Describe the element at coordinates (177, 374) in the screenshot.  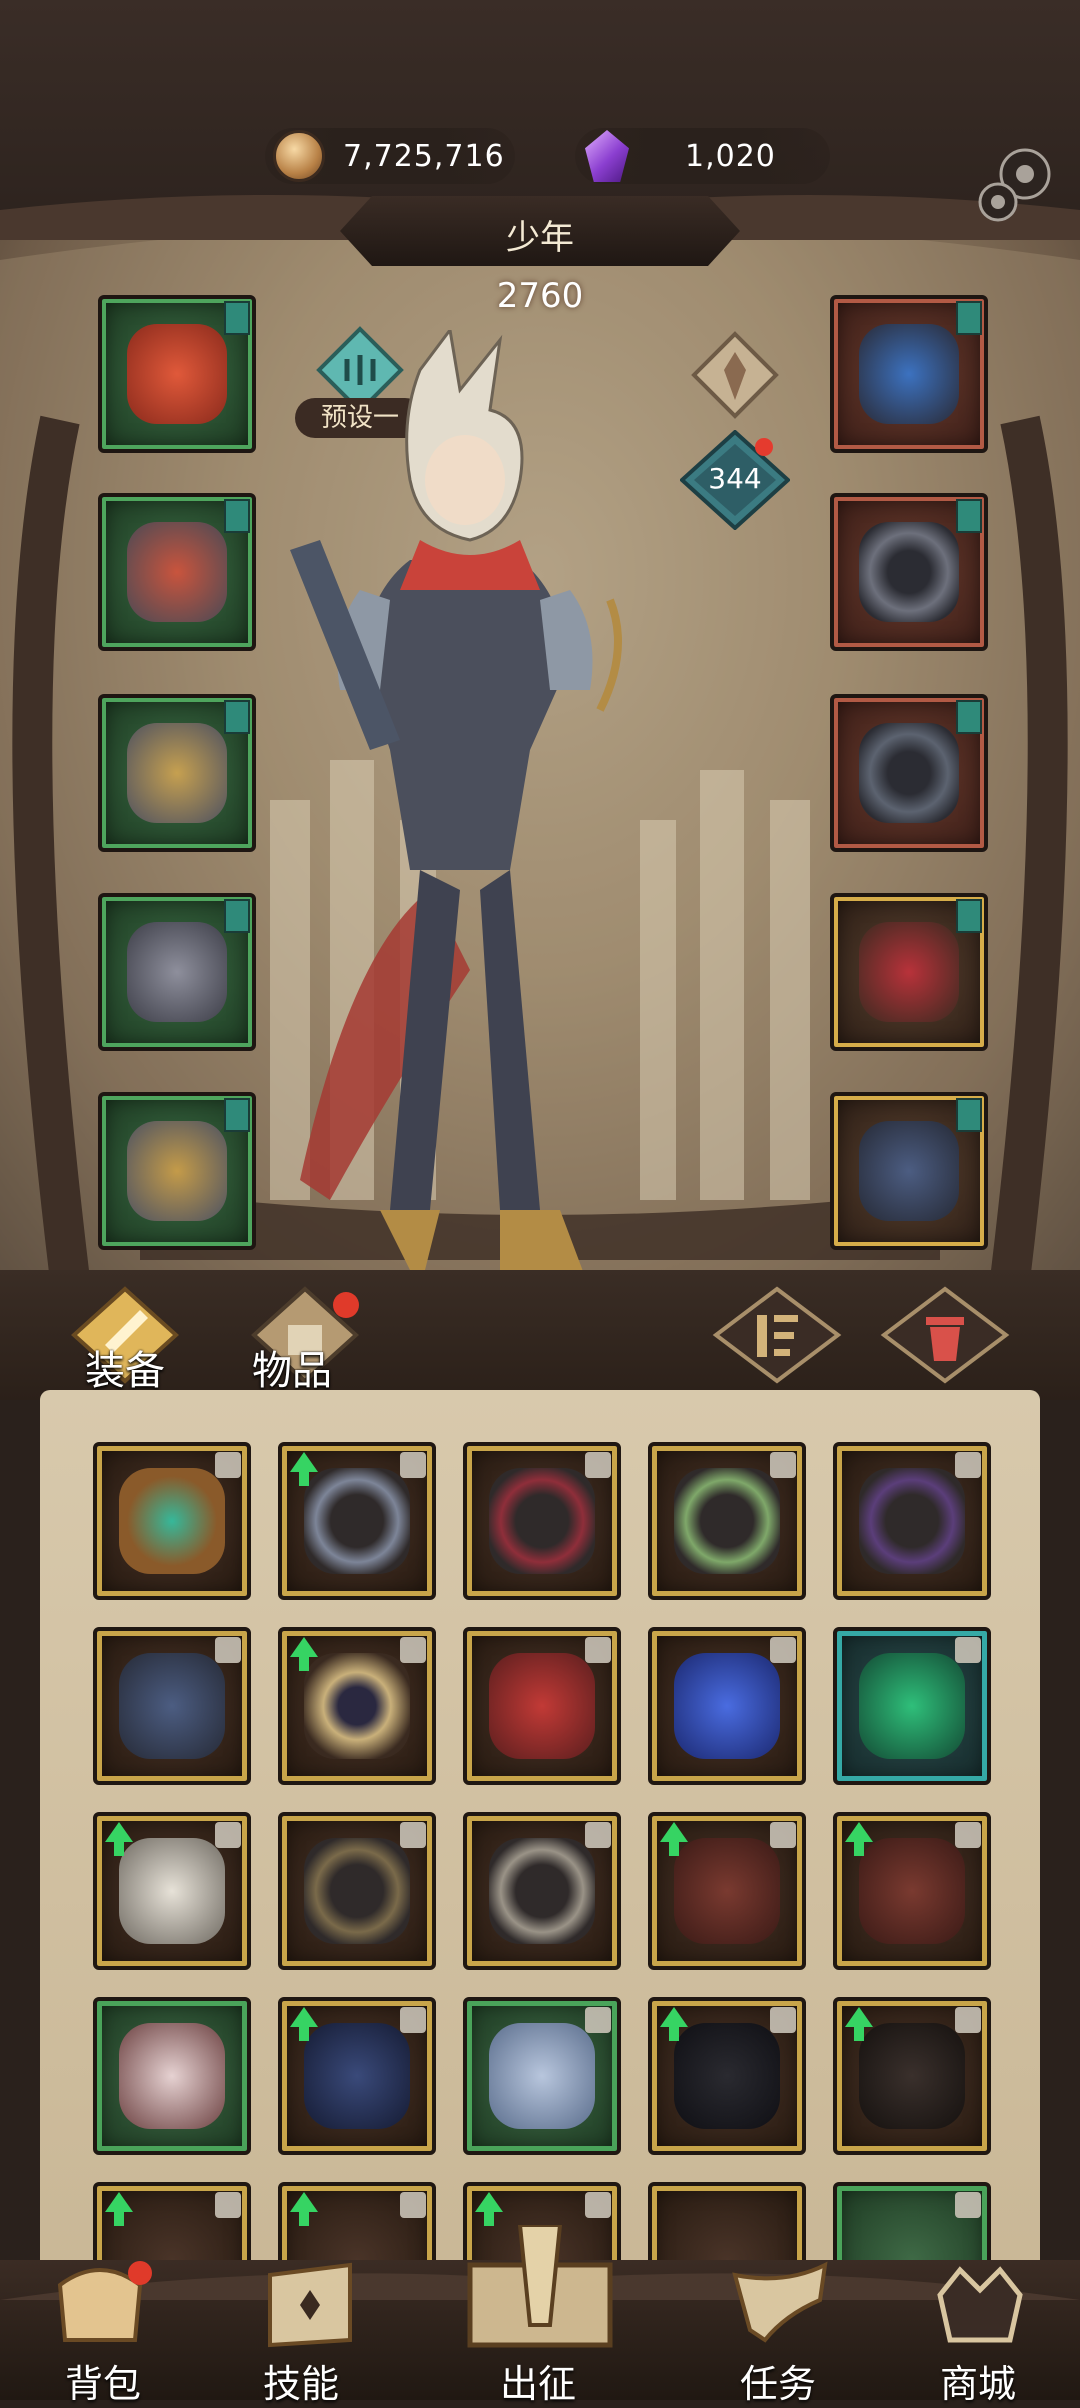
I see `equip-slot-headgear` at that location.